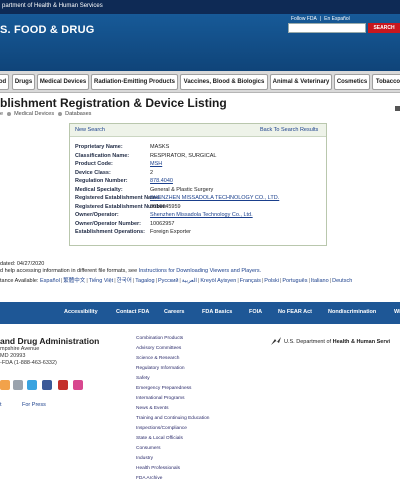 The height and width of the screenshot is (500, 400). I want to click on lang-espanol: Español, so click(50, 281).